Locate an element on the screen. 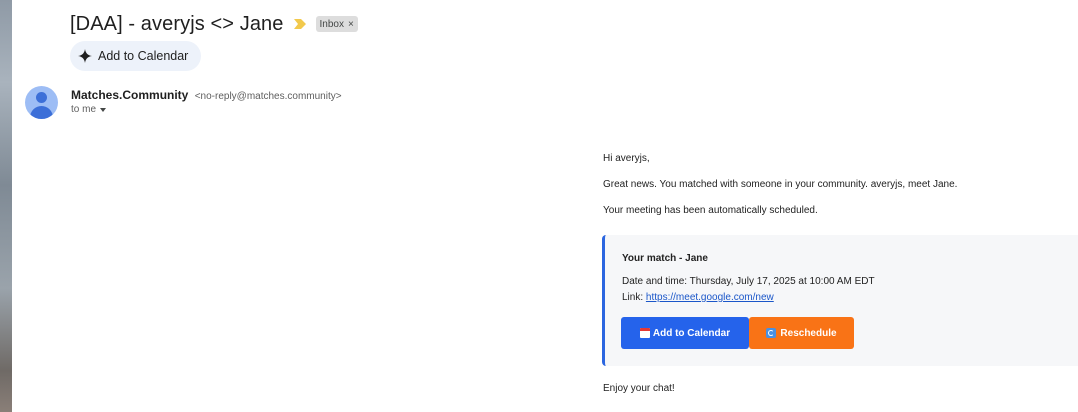 The image size is (1078, 412). recipient-text: to me is located at coordinates (84, 109).